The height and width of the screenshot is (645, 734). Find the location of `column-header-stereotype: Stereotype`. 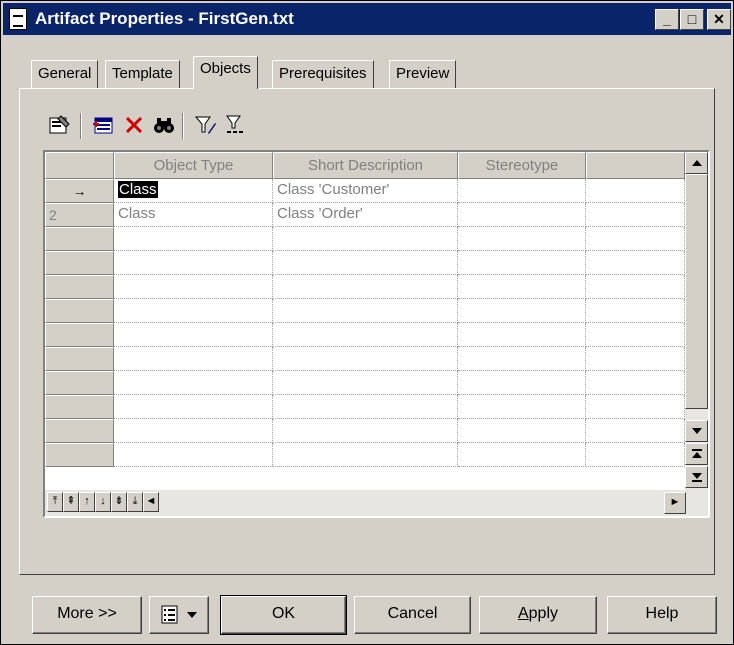

column-header-stereotype: Stereotype is located at coordinates (522, 165).